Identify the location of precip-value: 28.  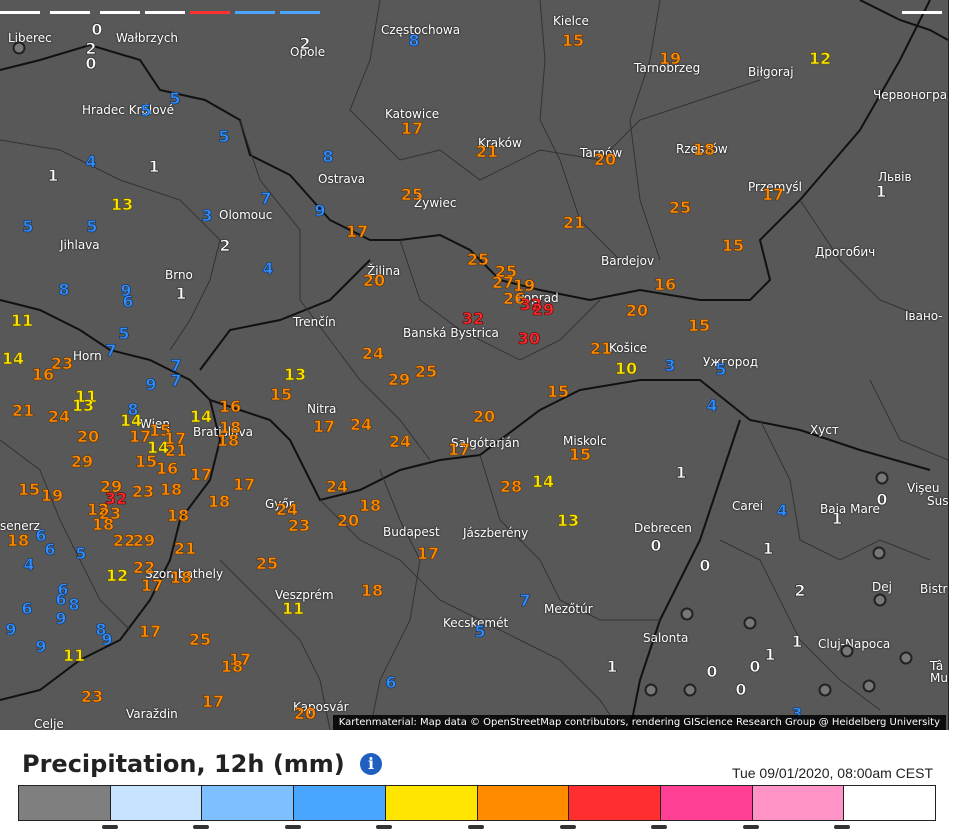
(511, 486).